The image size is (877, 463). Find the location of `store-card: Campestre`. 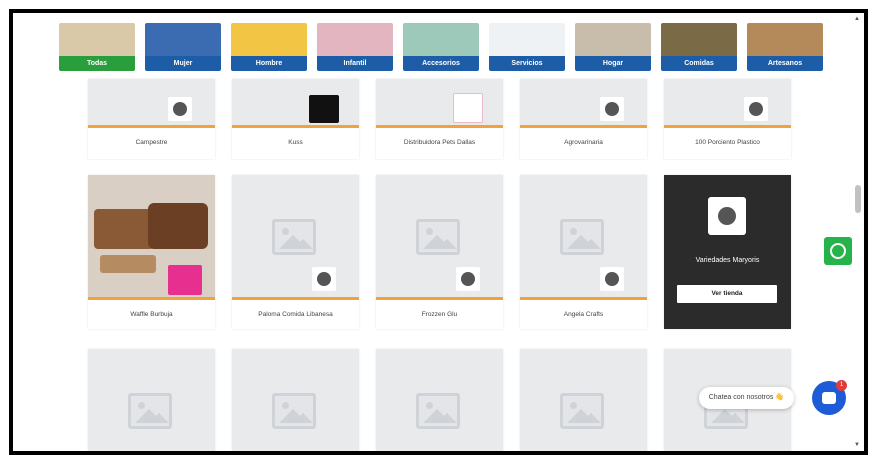

store-card: Campestre is located at coordinates (151, 119).